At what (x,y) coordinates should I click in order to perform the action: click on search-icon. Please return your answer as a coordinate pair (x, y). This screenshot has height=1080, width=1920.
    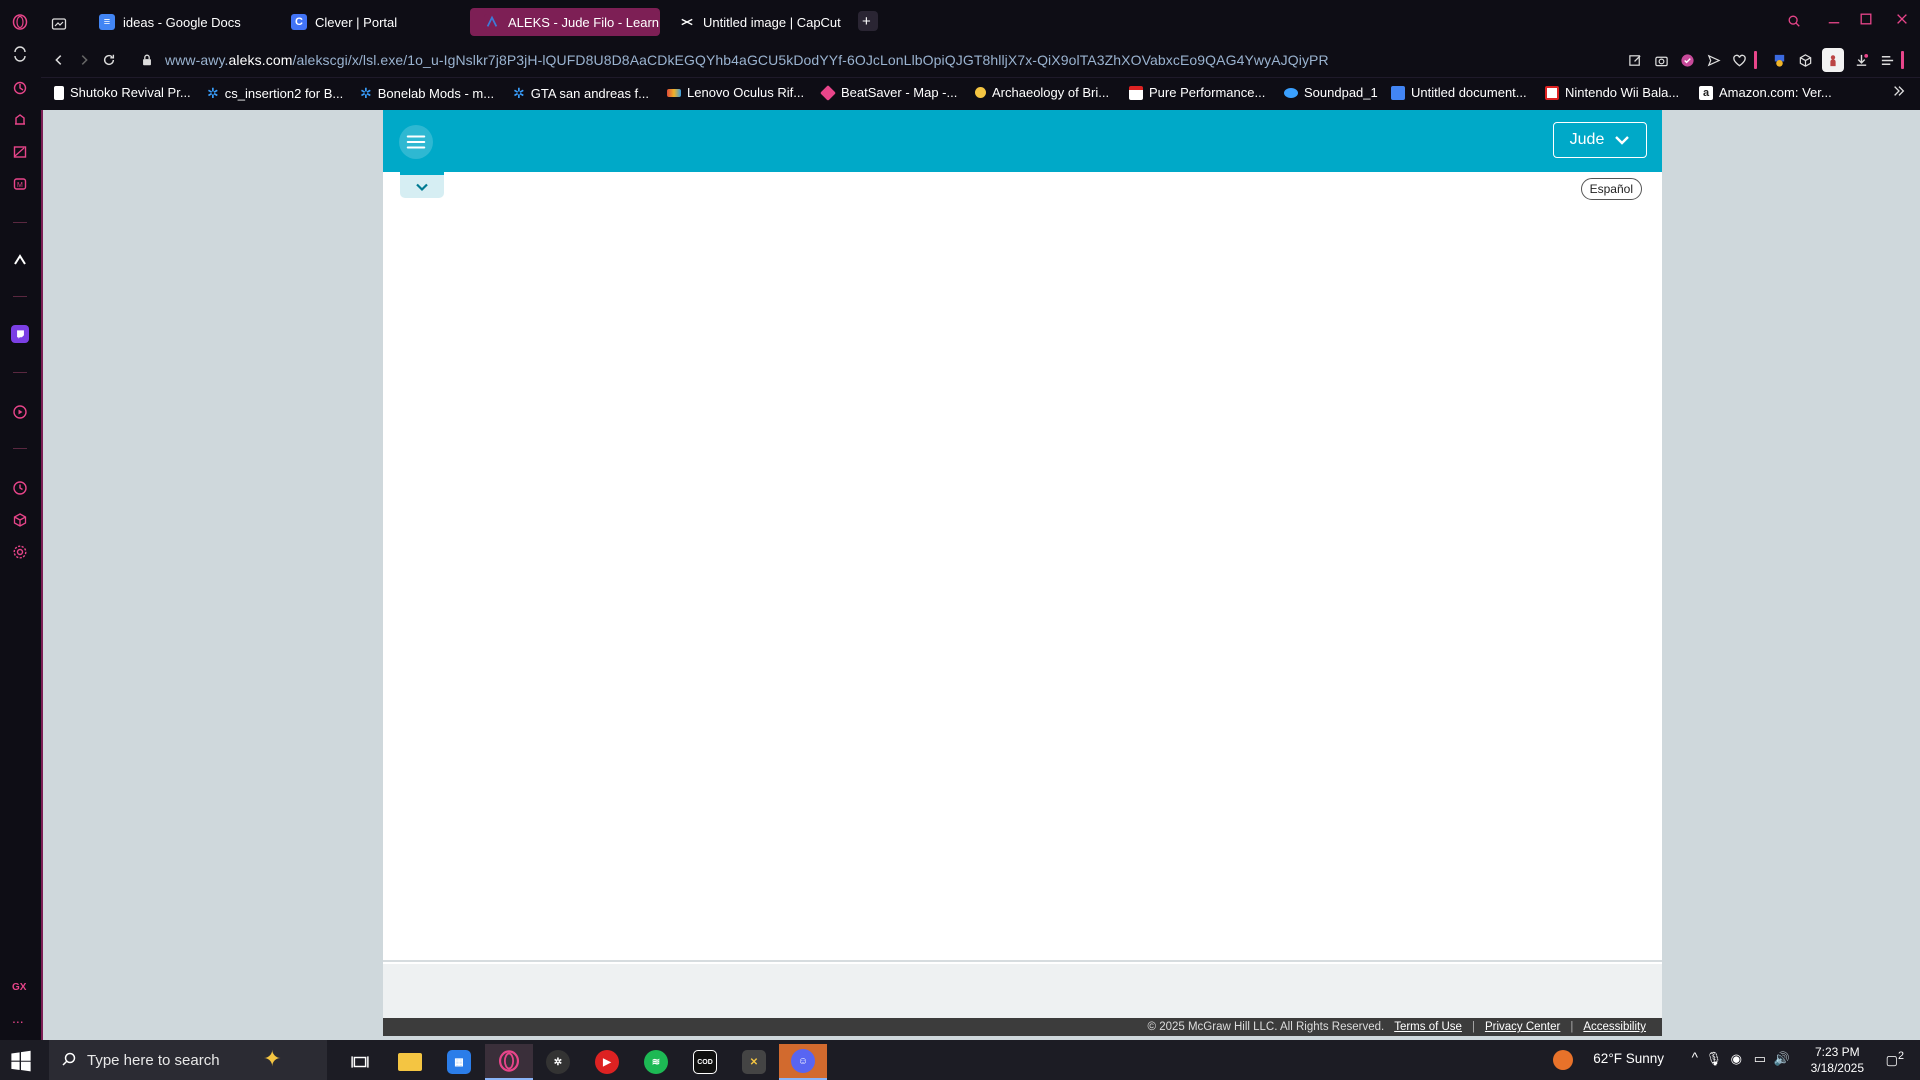
    Looking at the image, I should click on (70, 1060).